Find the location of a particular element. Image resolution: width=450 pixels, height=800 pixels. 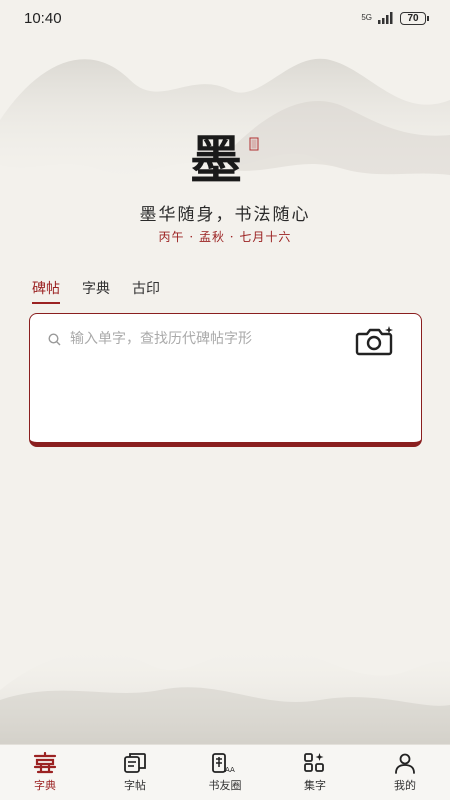

nav-label: 集字 is located at coordinates (315, 785).